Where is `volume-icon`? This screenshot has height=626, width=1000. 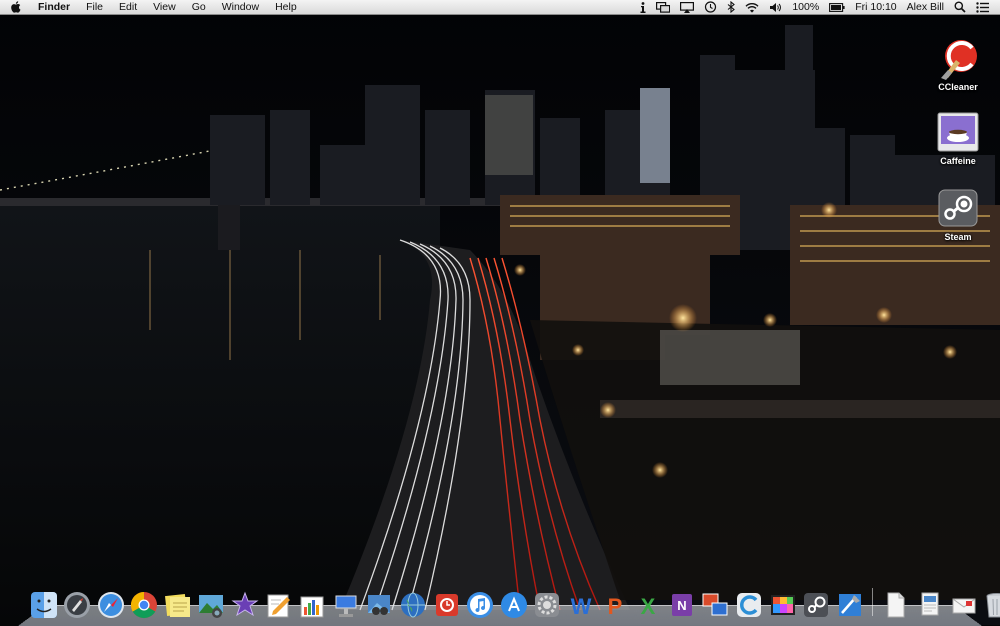 volume-icon is located at coordinates (775, 7).